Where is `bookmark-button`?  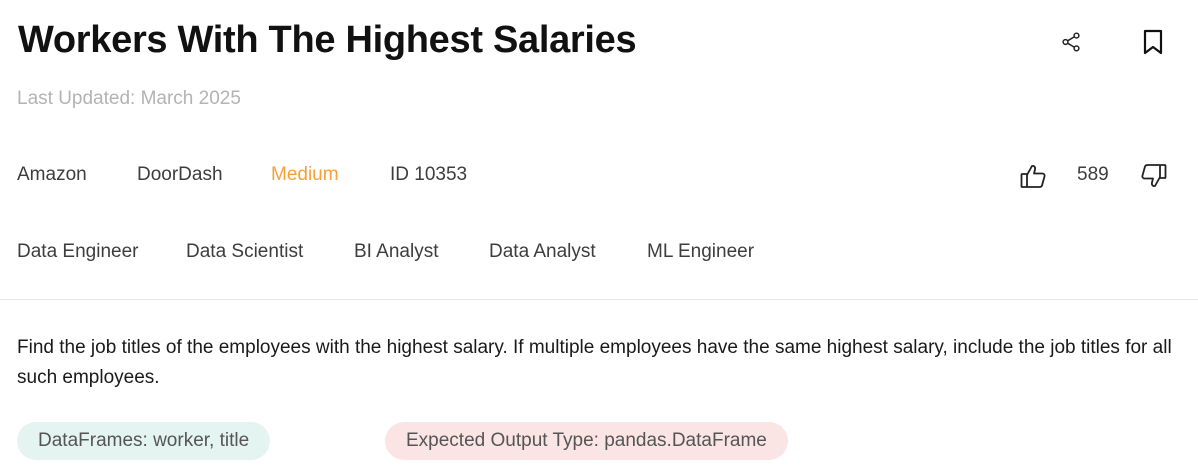 bookmark-button is located at coordinates (1153, 42).